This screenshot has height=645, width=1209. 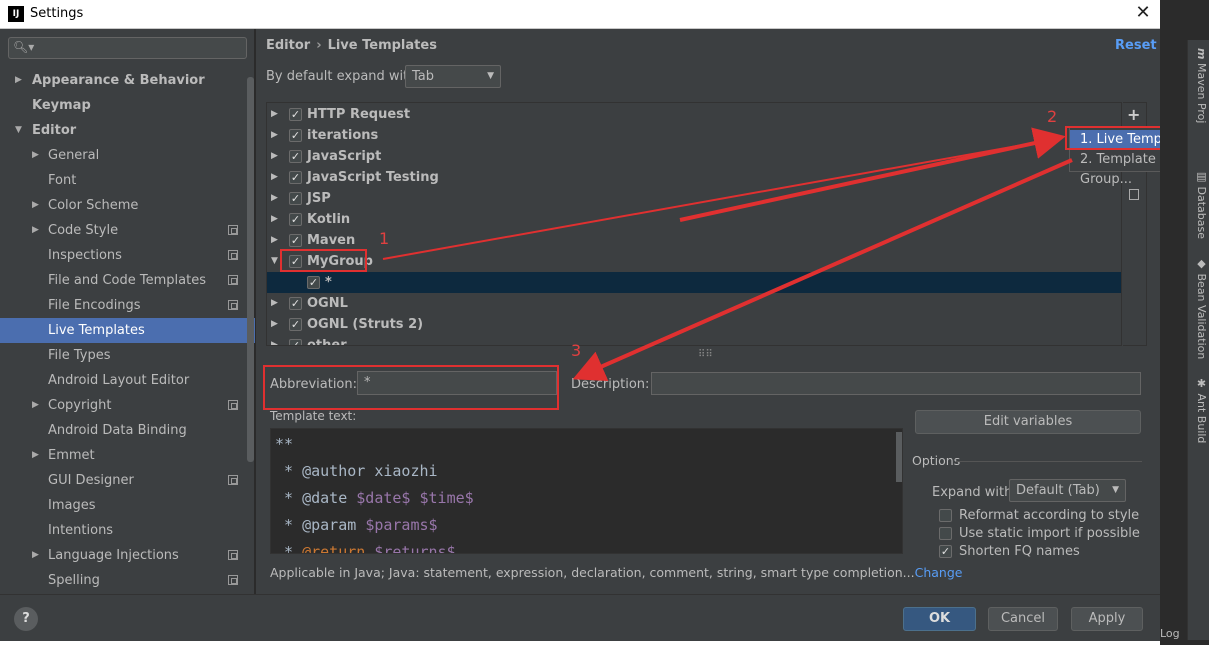 What do you see at coordinates (127, 48) in the screenshot?
I see `search-input: 🔍︎▾` at bounding box center [127, 48].